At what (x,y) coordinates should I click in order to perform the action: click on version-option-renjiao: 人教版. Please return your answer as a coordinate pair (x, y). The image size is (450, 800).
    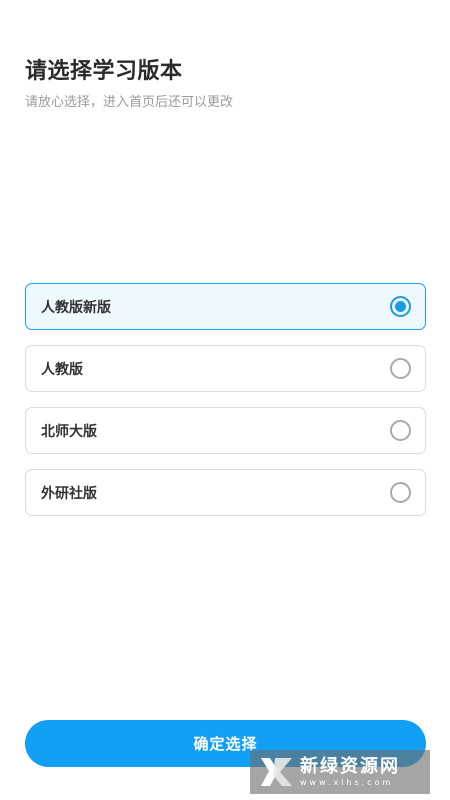
    Looking at the image, I should click on (225, 368).